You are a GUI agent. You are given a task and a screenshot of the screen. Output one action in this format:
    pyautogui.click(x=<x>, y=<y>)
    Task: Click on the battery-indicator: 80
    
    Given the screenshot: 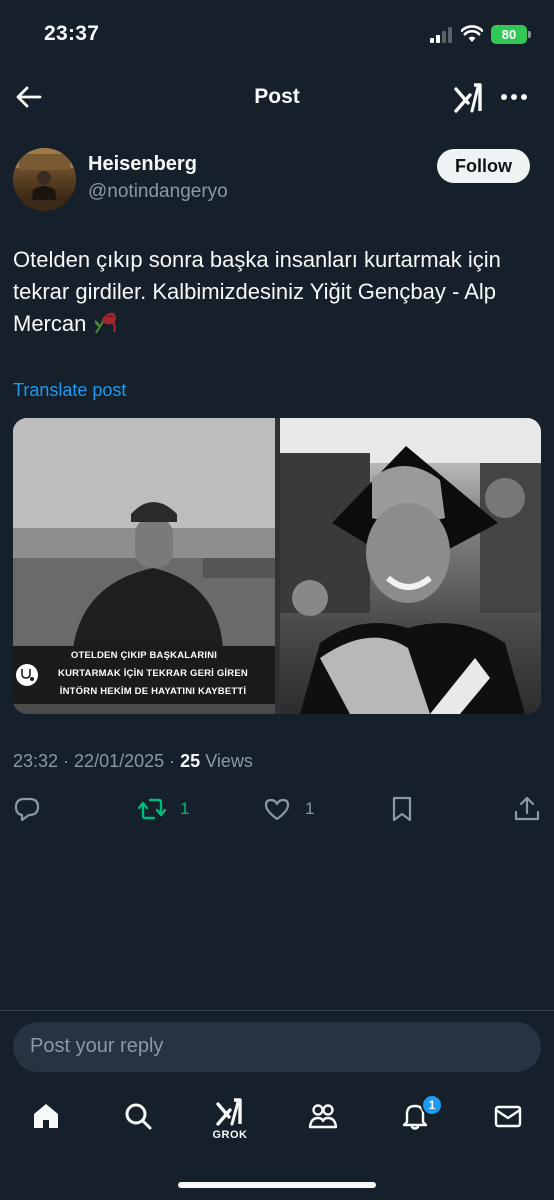 What is the action you would take?
    pyautogui.click(x=509, y=34)
    